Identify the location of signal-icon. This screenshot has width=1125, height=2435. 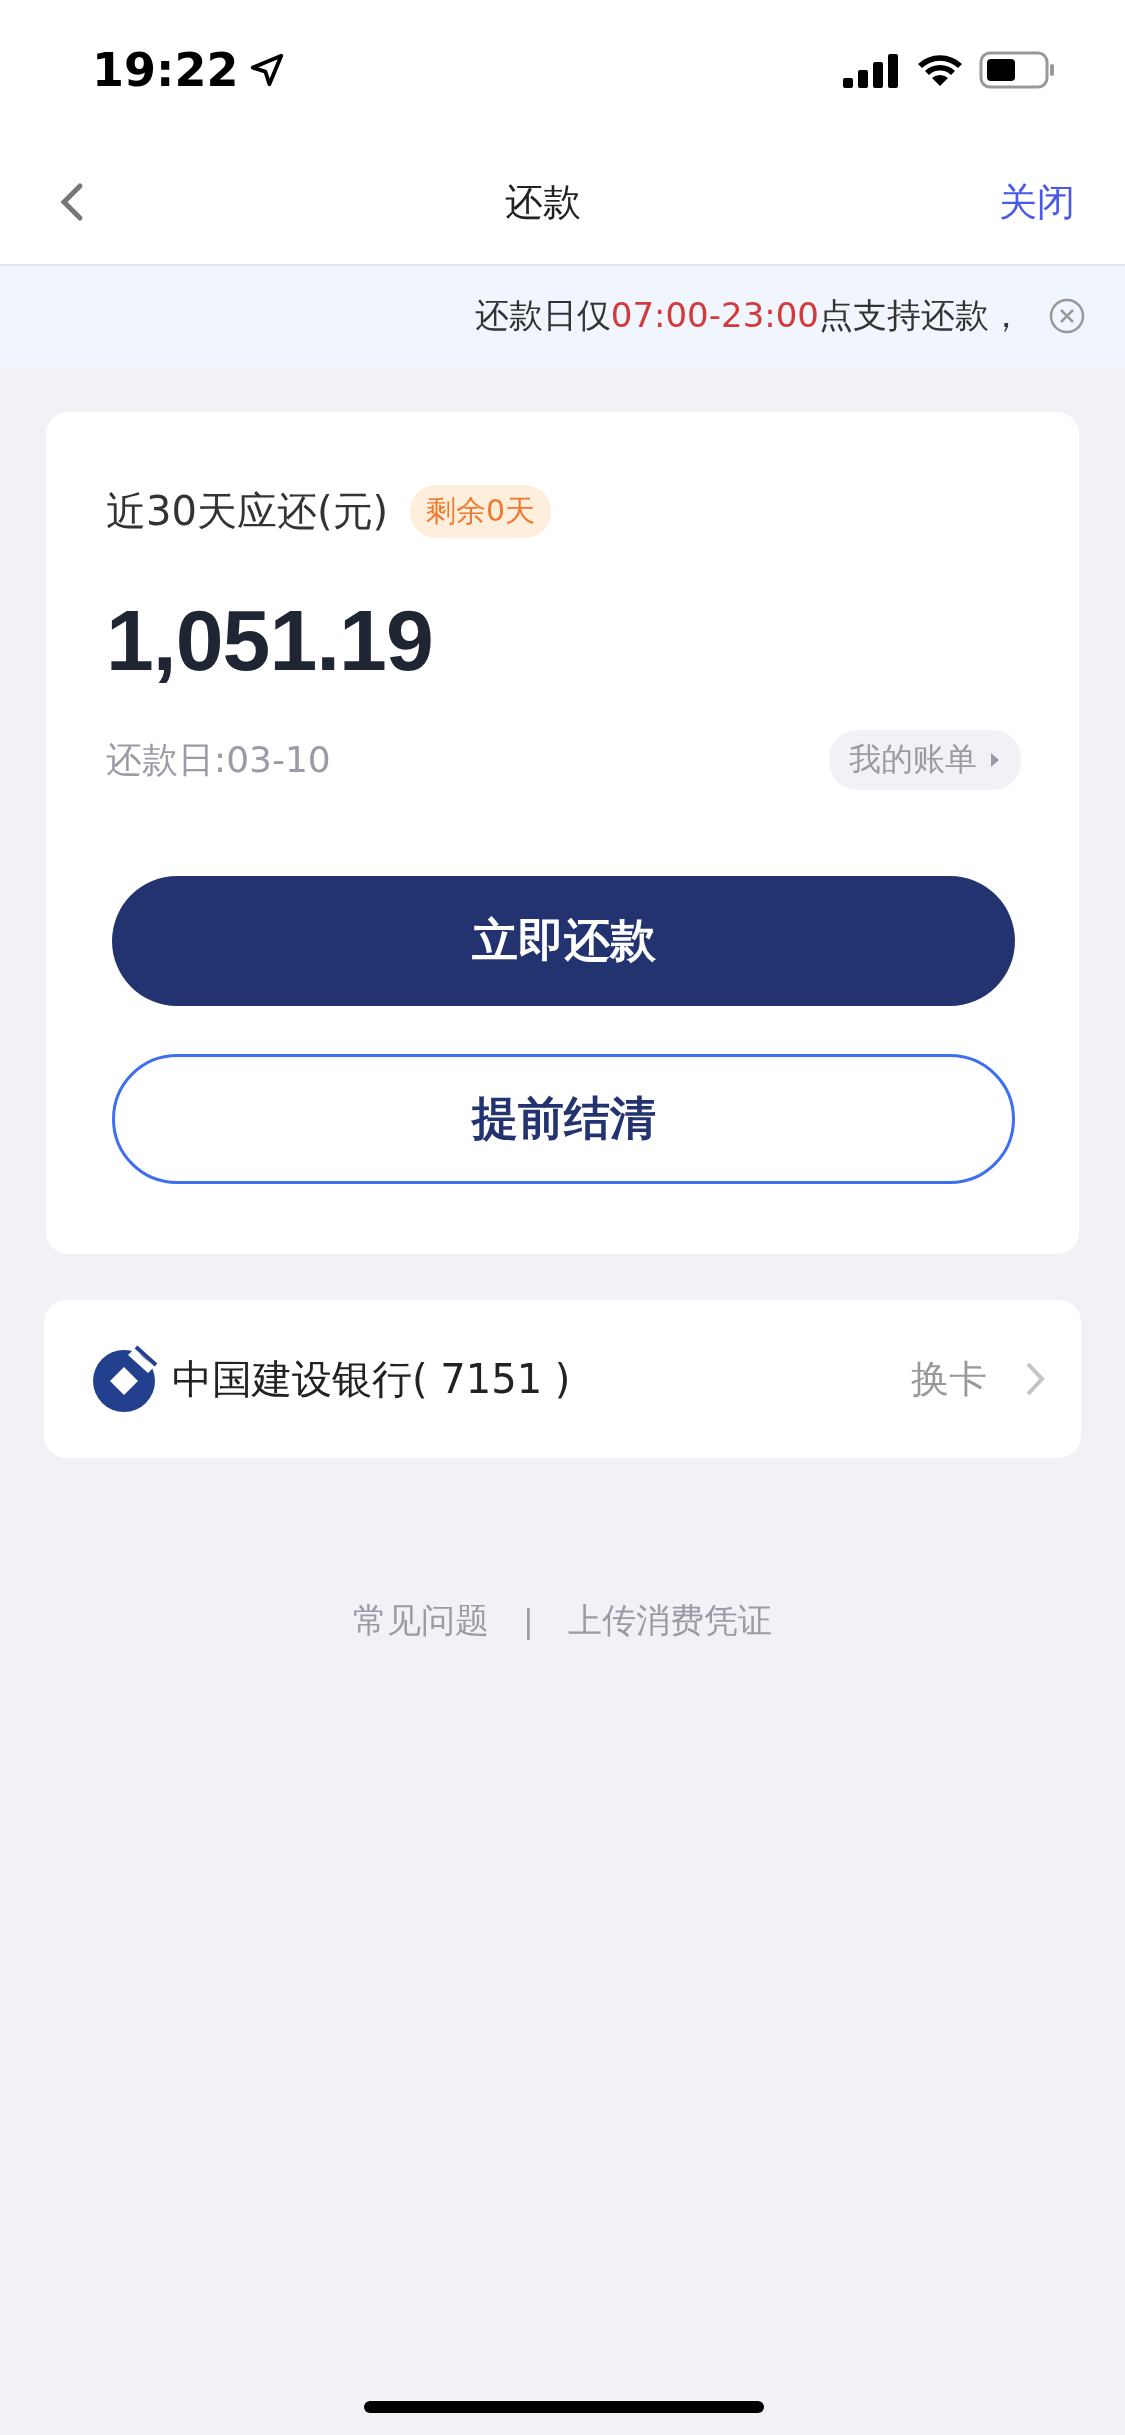
(872, 70).